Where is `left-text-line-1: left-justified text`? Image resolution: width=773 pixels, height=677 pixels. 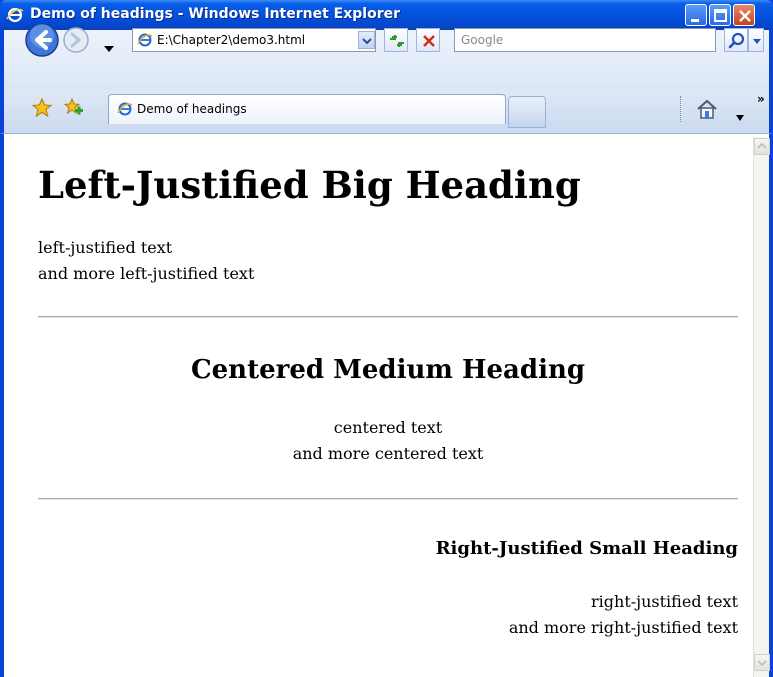 left-text-line-1: left-justified text is located at coordinates (105, 247).